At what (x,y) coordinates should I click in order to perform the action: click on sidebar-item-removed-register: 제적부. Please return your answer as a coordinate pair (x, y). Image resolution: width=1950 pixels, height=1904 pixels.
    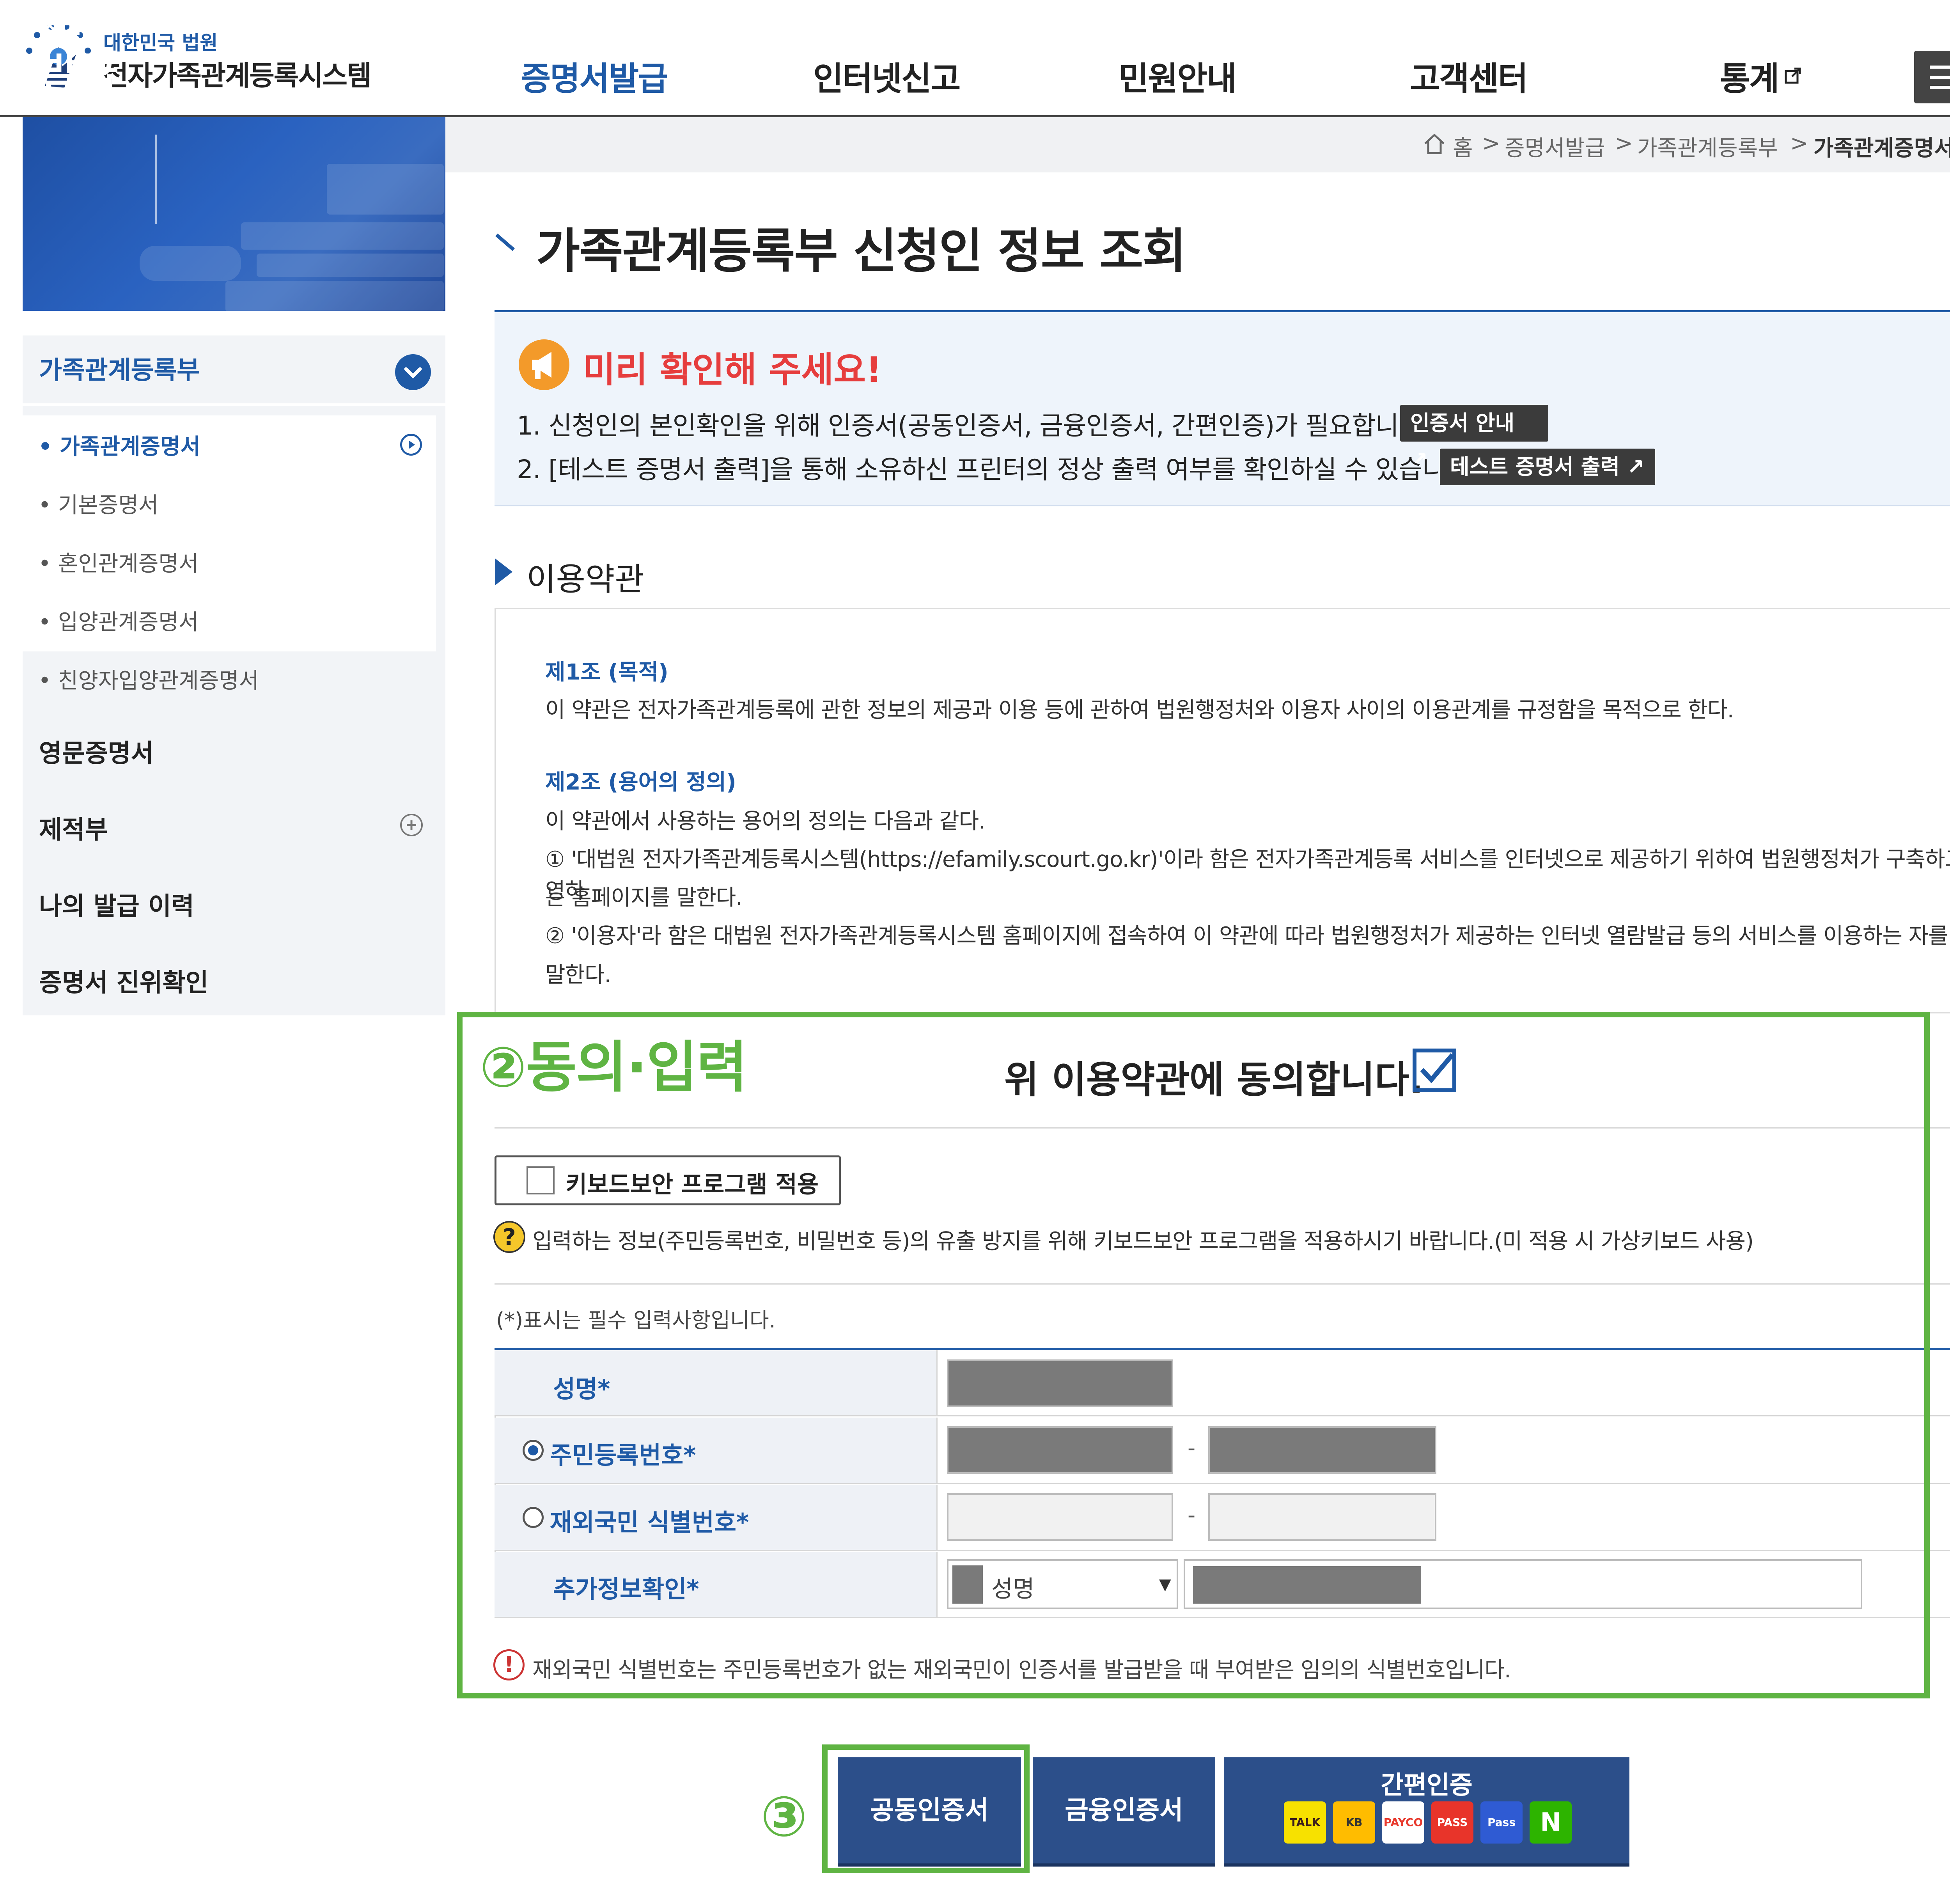
    Looking at the image, I should click on (234, 825).